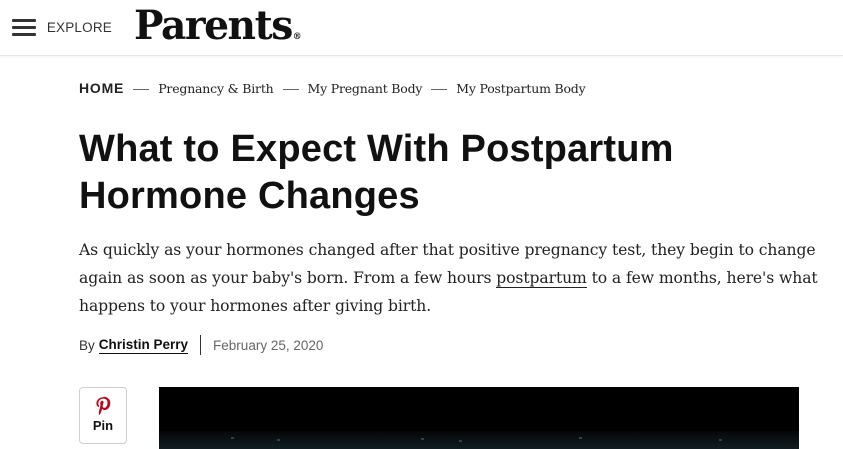 The width and height of the screenshot is (843, 449). I want to click on publish-date: February 25, 2020, so click(268, 345).